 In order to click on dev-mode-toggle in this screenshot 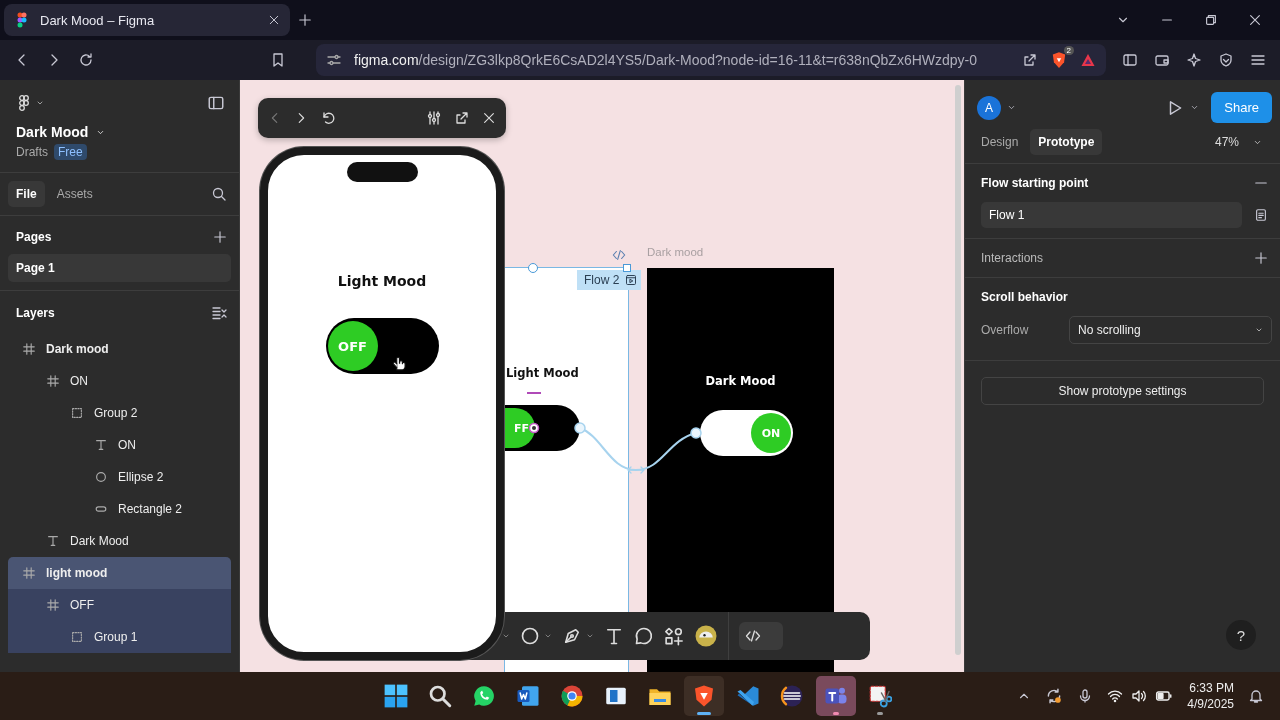, I will do `click(761, 636)`.